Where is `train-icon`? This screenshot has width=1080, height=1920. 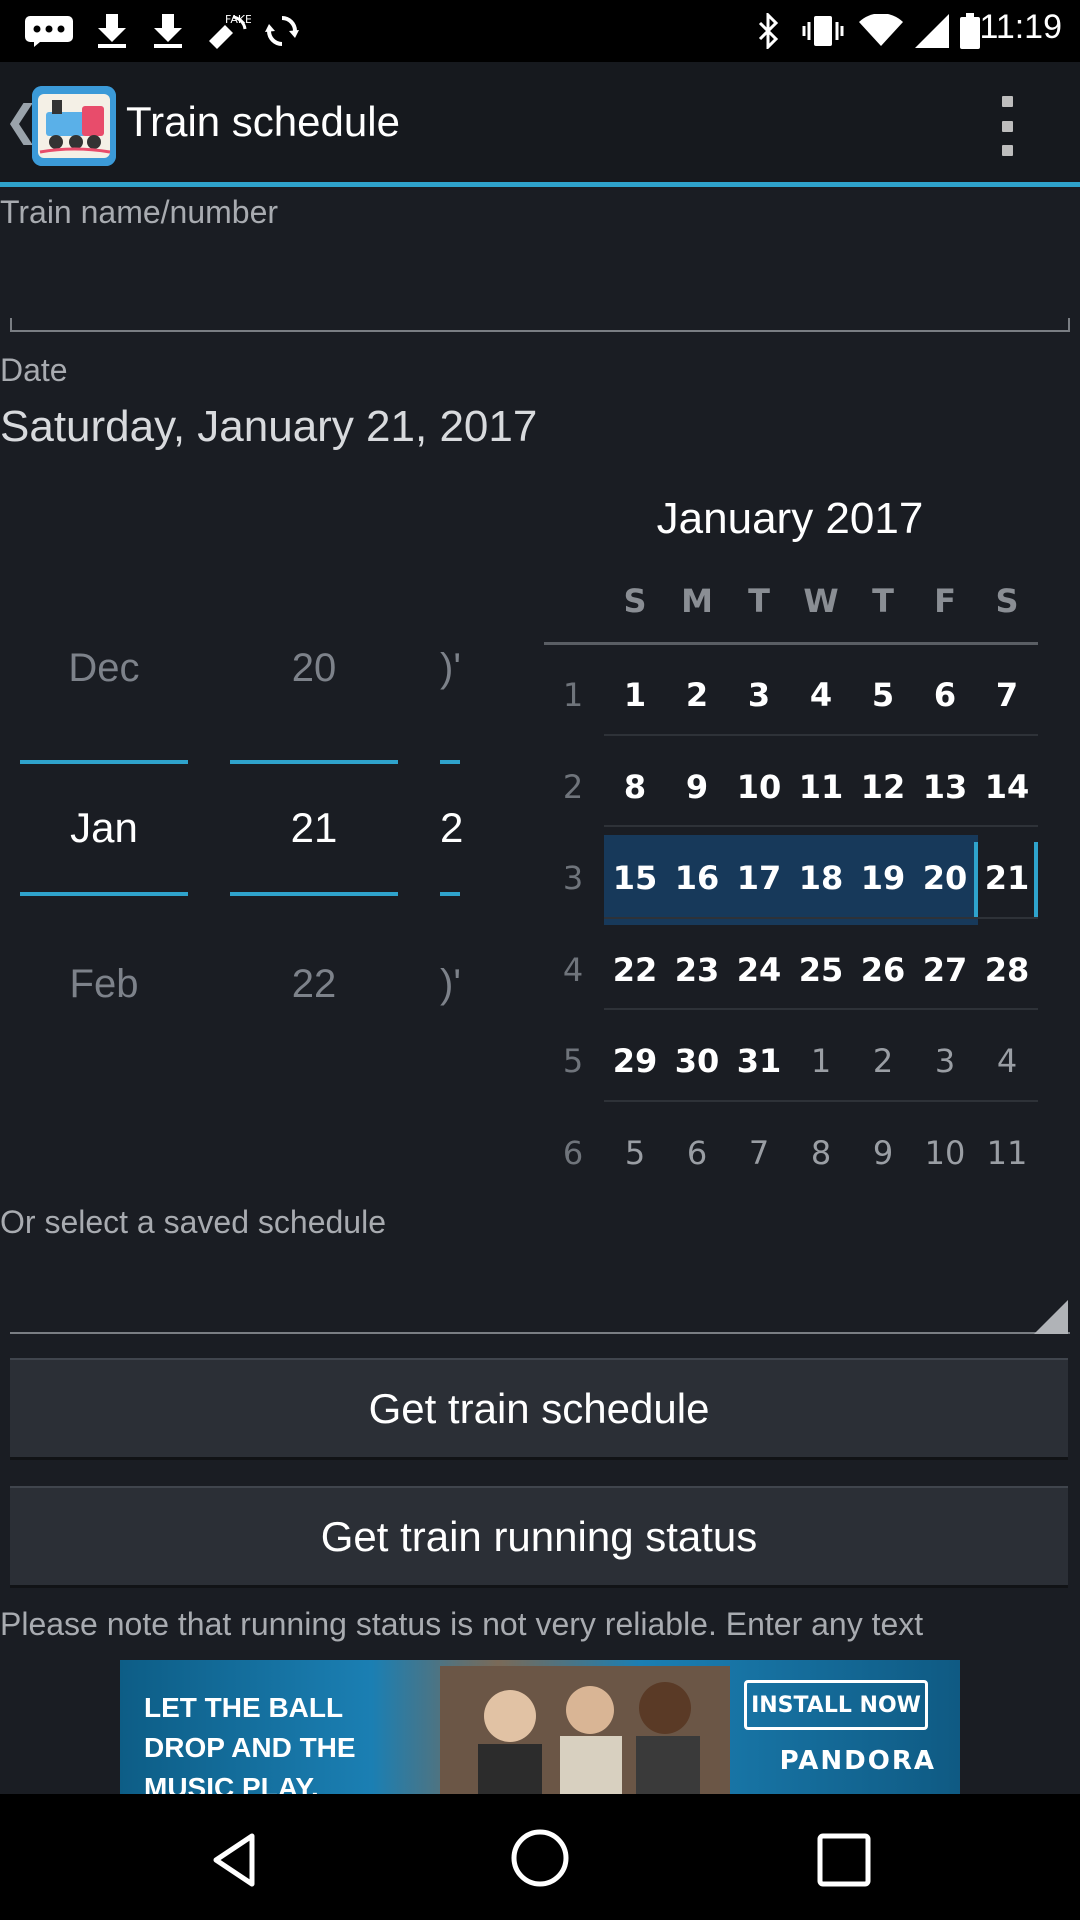
train-icon is located at coordinates (74, 126).